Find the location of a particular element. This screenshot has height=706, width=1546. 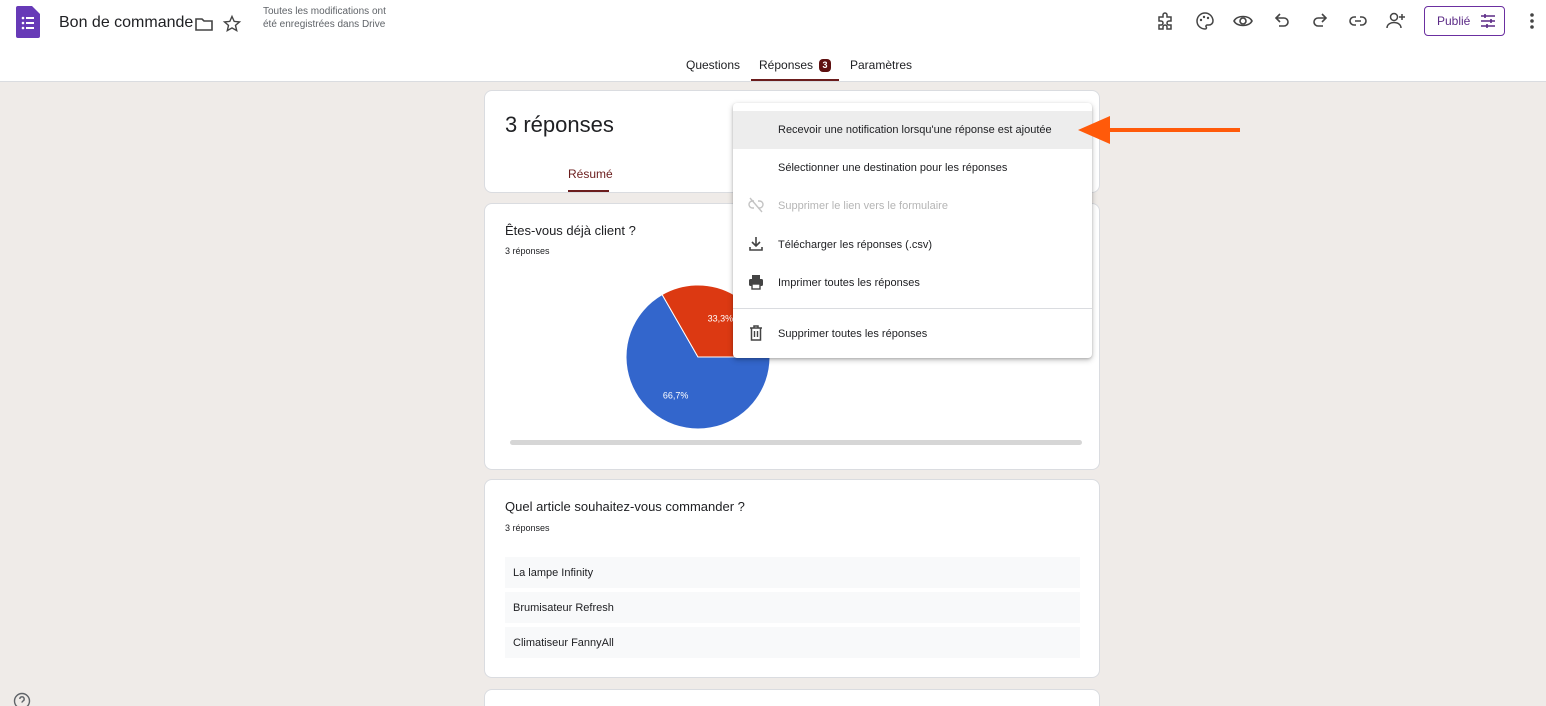

publish-button: Publié is located at coordinates (1464, 21).